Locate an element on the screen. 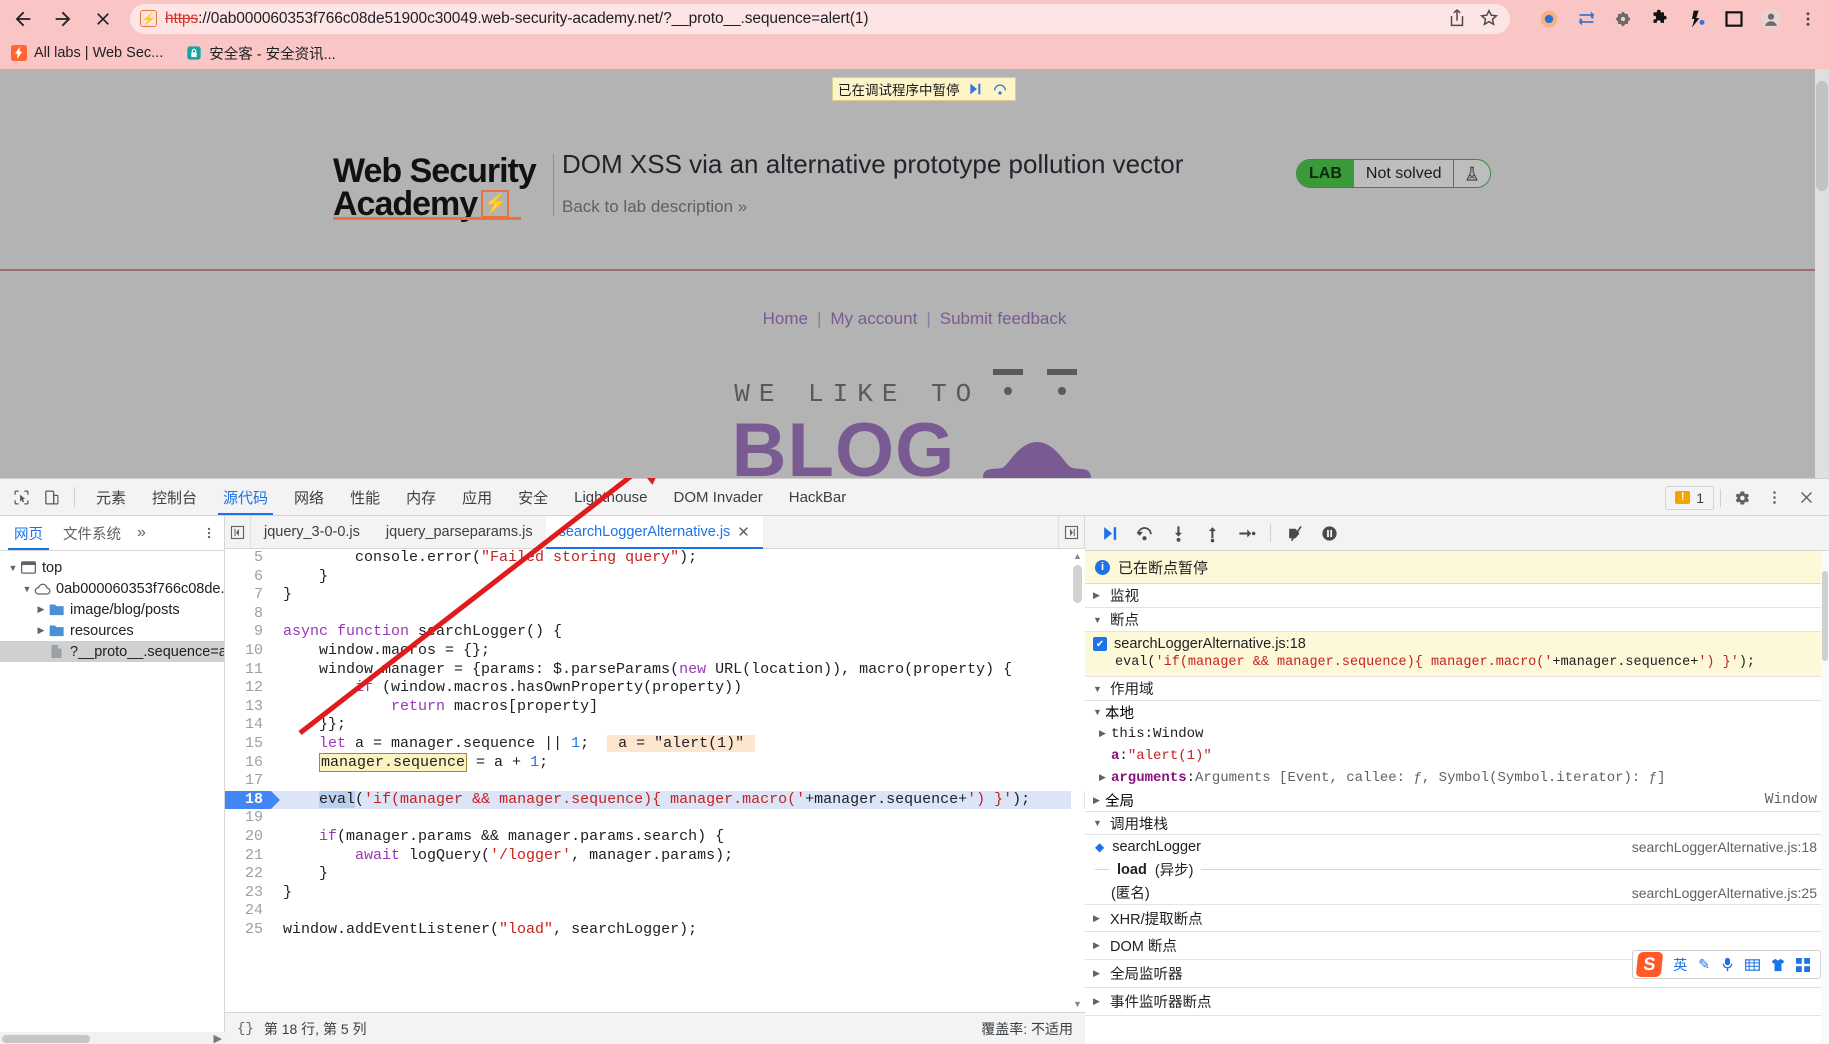  nav-link-my-account: My account is located at coordinates (873, 318).